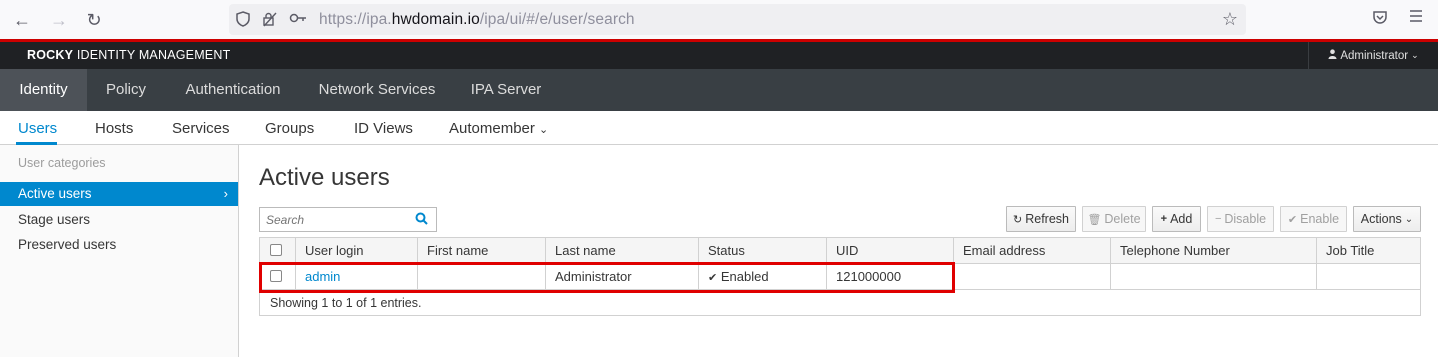  Describe the element at coordinates (1031, 276) in the screenshot. I see `cell-email` at that location.